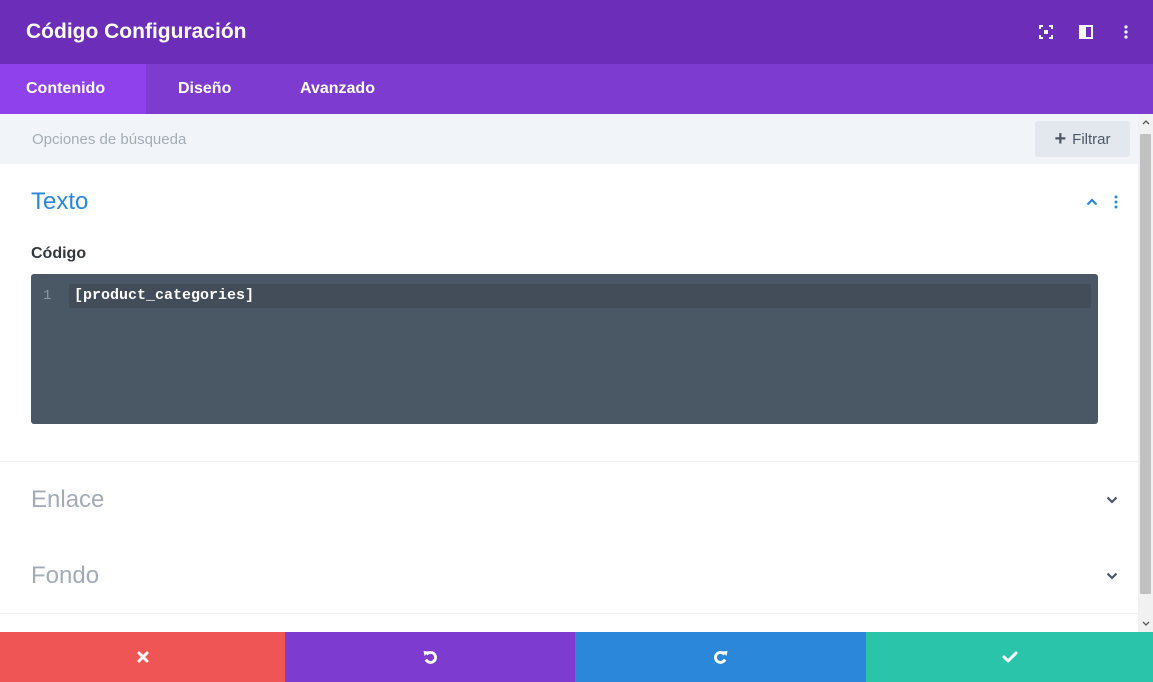 Image resolution: width=1153 pixels, height=682 pixels. I want to click on section-enlace-title: Enlace, so click(68, 499).